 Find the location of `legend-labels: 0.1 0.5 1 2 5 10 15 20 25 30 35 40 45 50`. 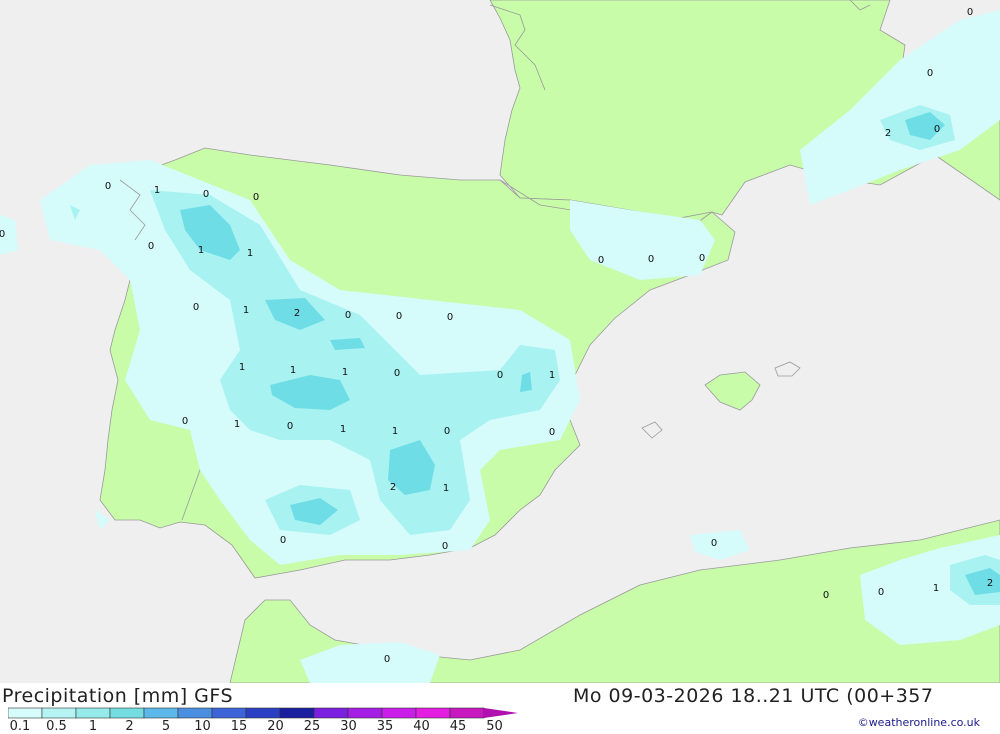

legend-labels: 0.1 0.5 1 2 5 10 15 20 25 30 35 40 45 50 is located at coordinates (270, 726).